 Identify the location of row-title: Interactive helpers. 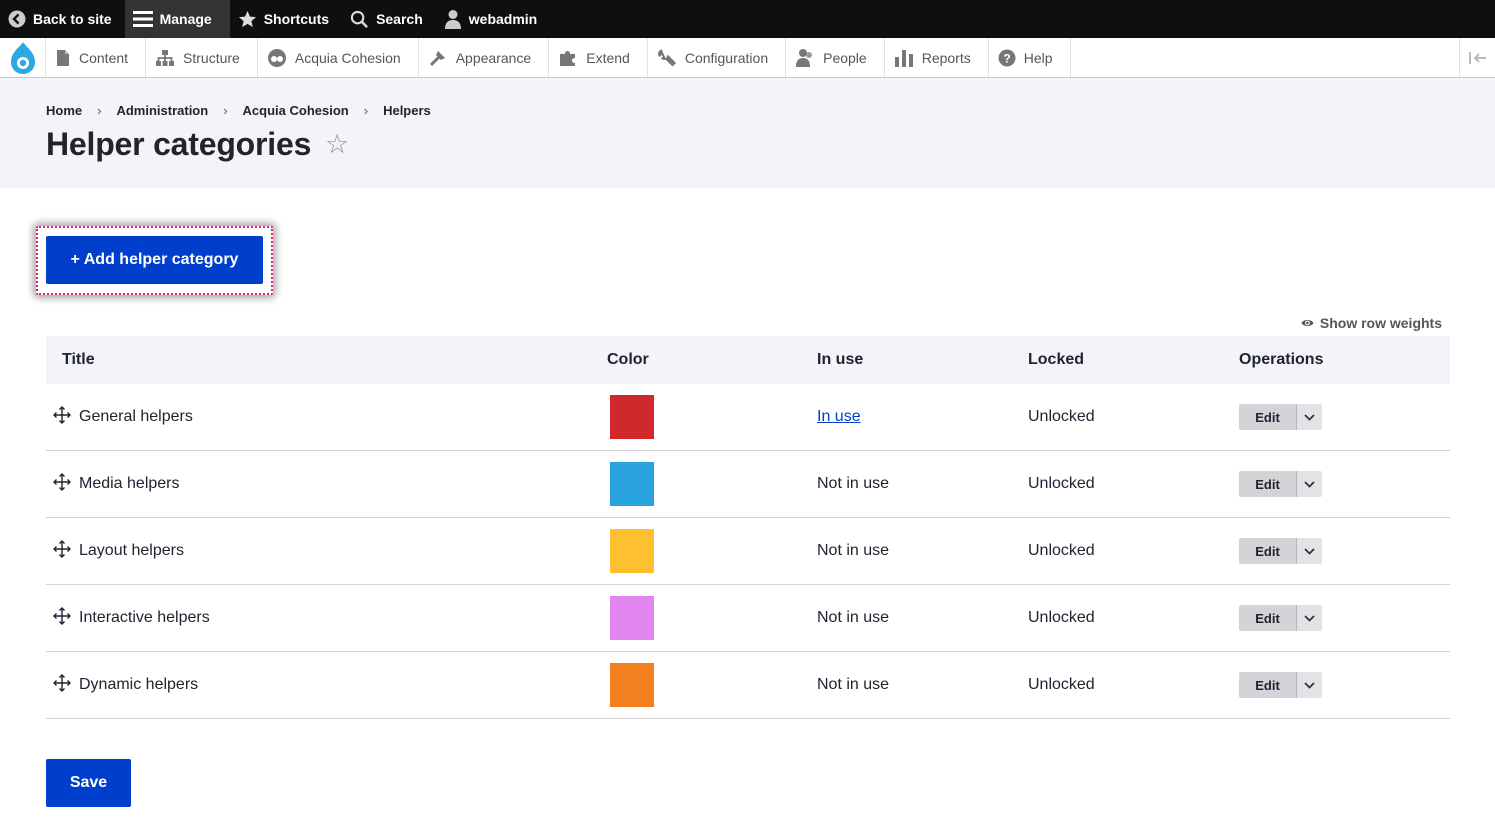
(144, 617).